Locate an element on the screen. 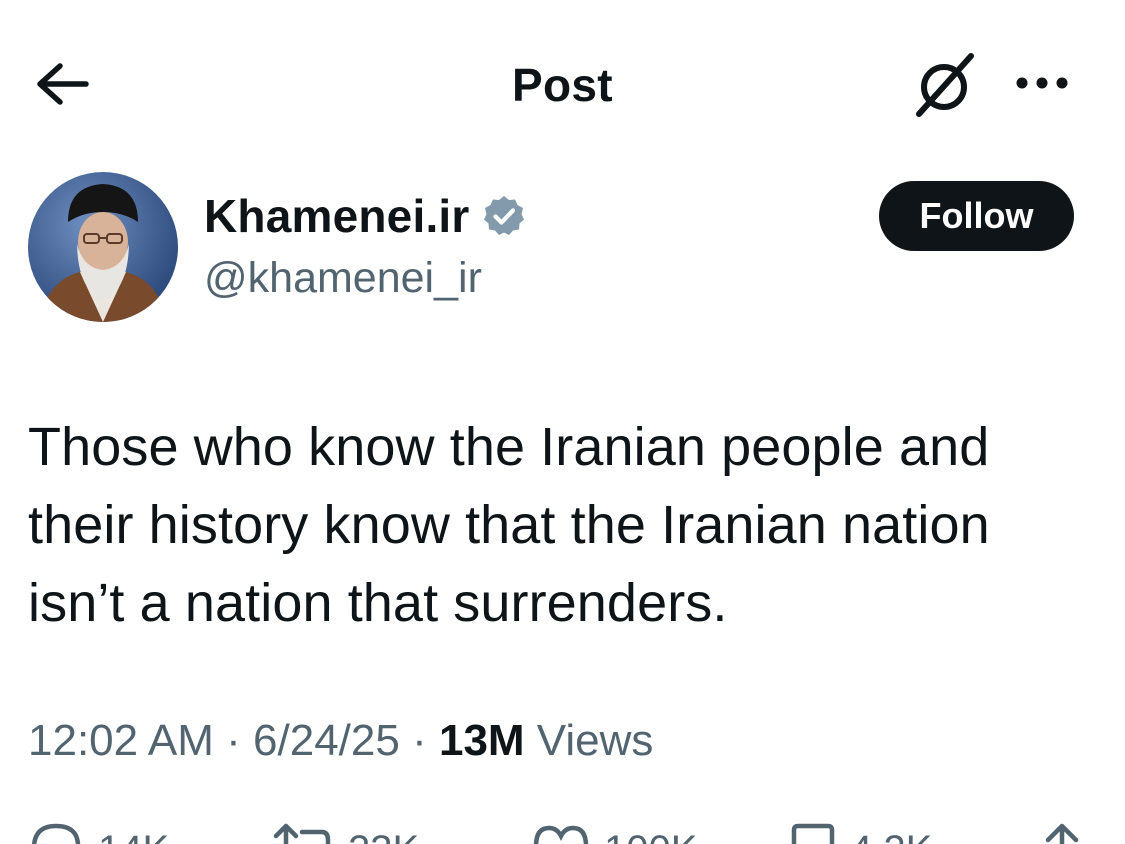  more-options-button is located at coordinates (1042, 83).